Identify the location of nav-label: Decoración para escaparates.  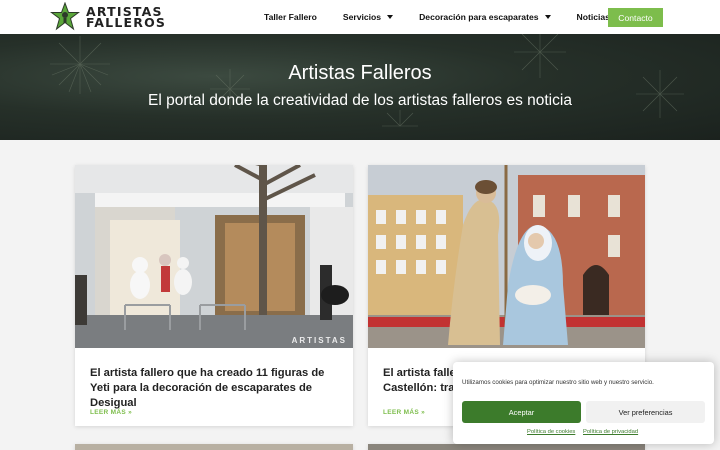
(479, 17).